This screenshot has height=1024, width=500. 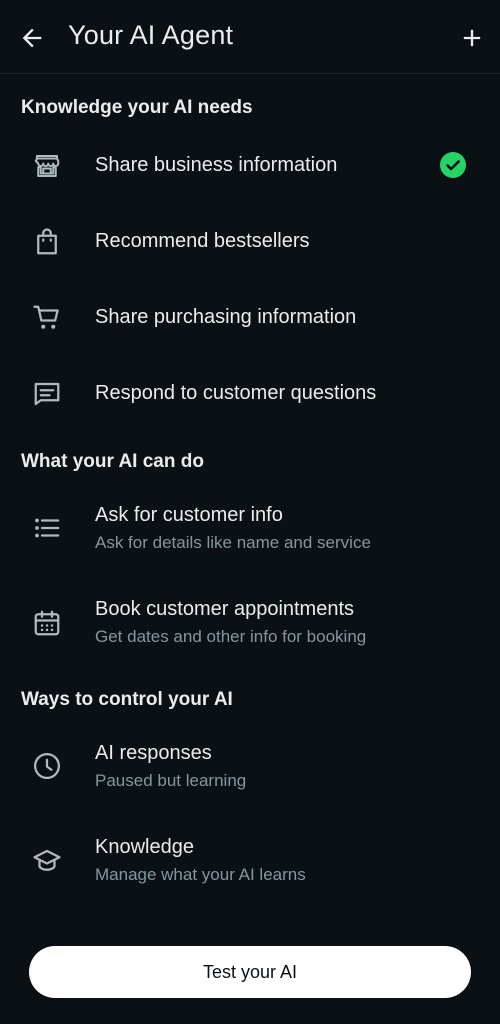 I want to click on section-title-ai-can-do: What your AI can do, so click(x=112, y=461).